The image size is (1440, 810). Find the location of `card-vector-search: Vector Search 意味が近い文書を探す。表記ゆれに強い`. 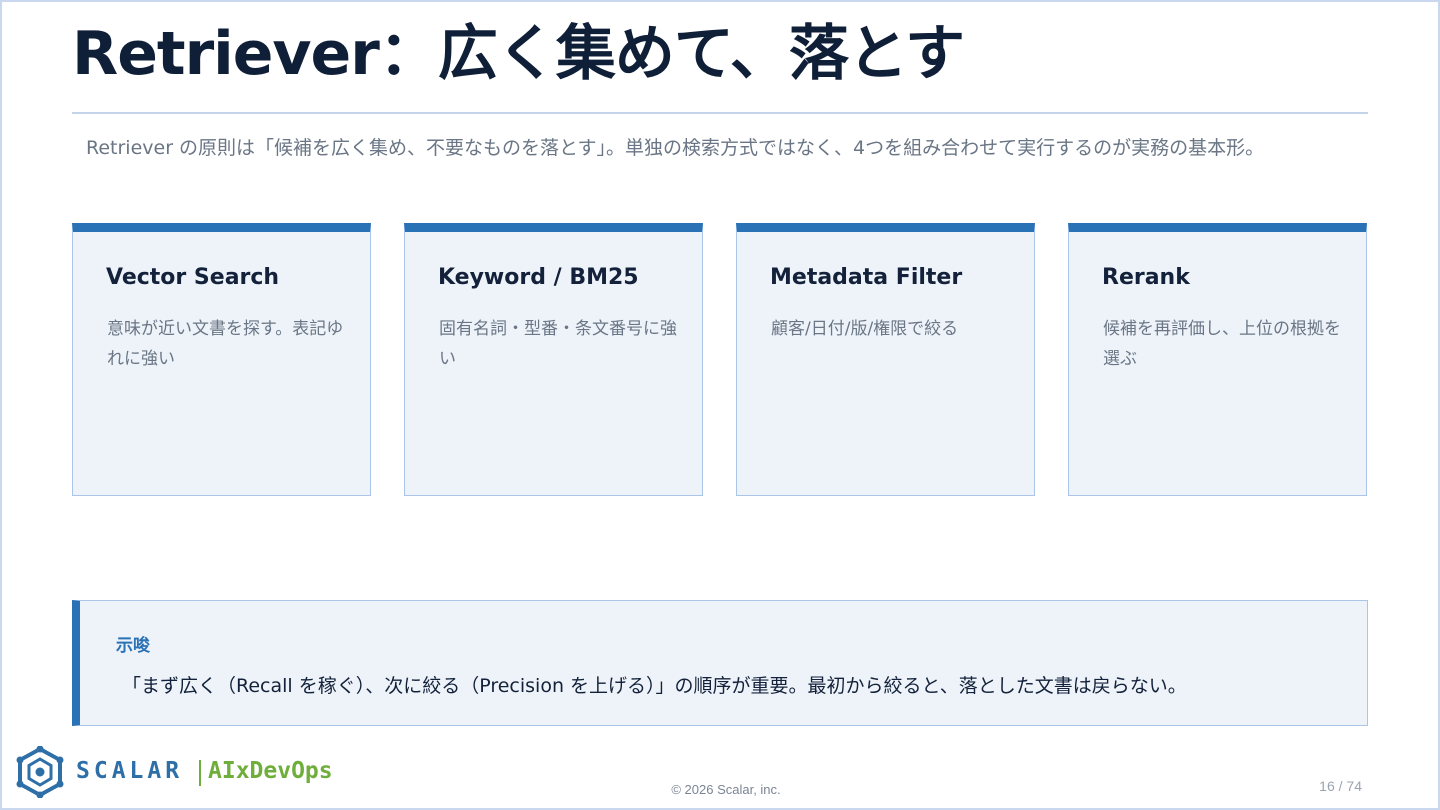

card-vector-search: Vector Search 意味が近い文書を探す。表記ゆれに強い is located at coordinates (221, 359).